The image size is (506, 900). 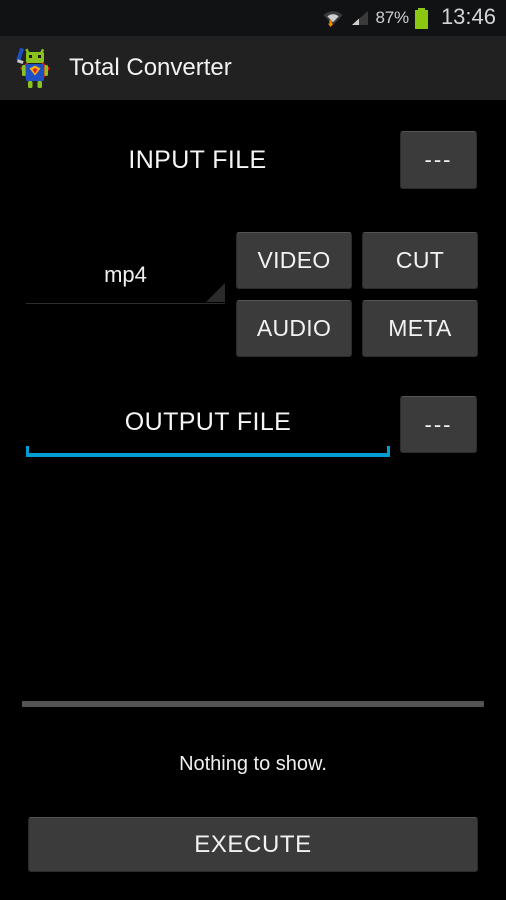 What do you see at coordinates (468, 16) in the screenshot?
I see `status-bar-clock: 13:46` at bounding box center [468, 16].